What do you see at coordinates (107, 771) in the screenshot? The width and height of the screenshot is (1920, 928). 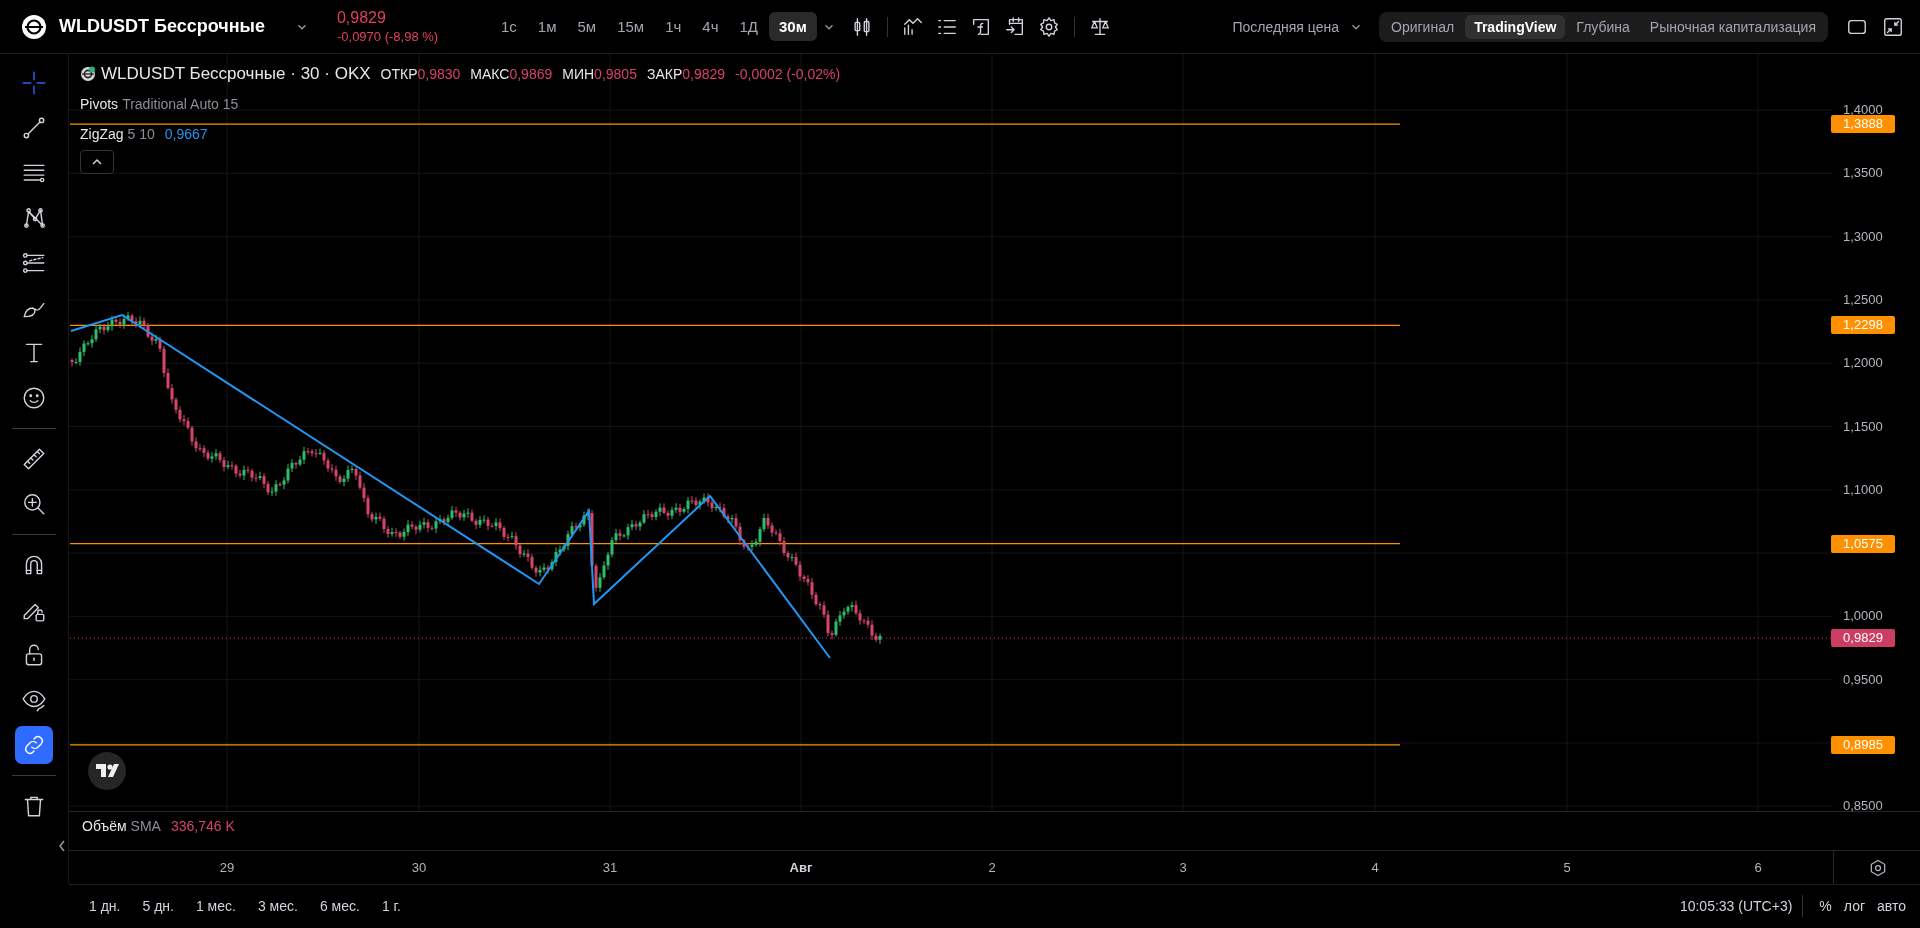 I see `chart-logo-icon` at bounding box center [107, 771].